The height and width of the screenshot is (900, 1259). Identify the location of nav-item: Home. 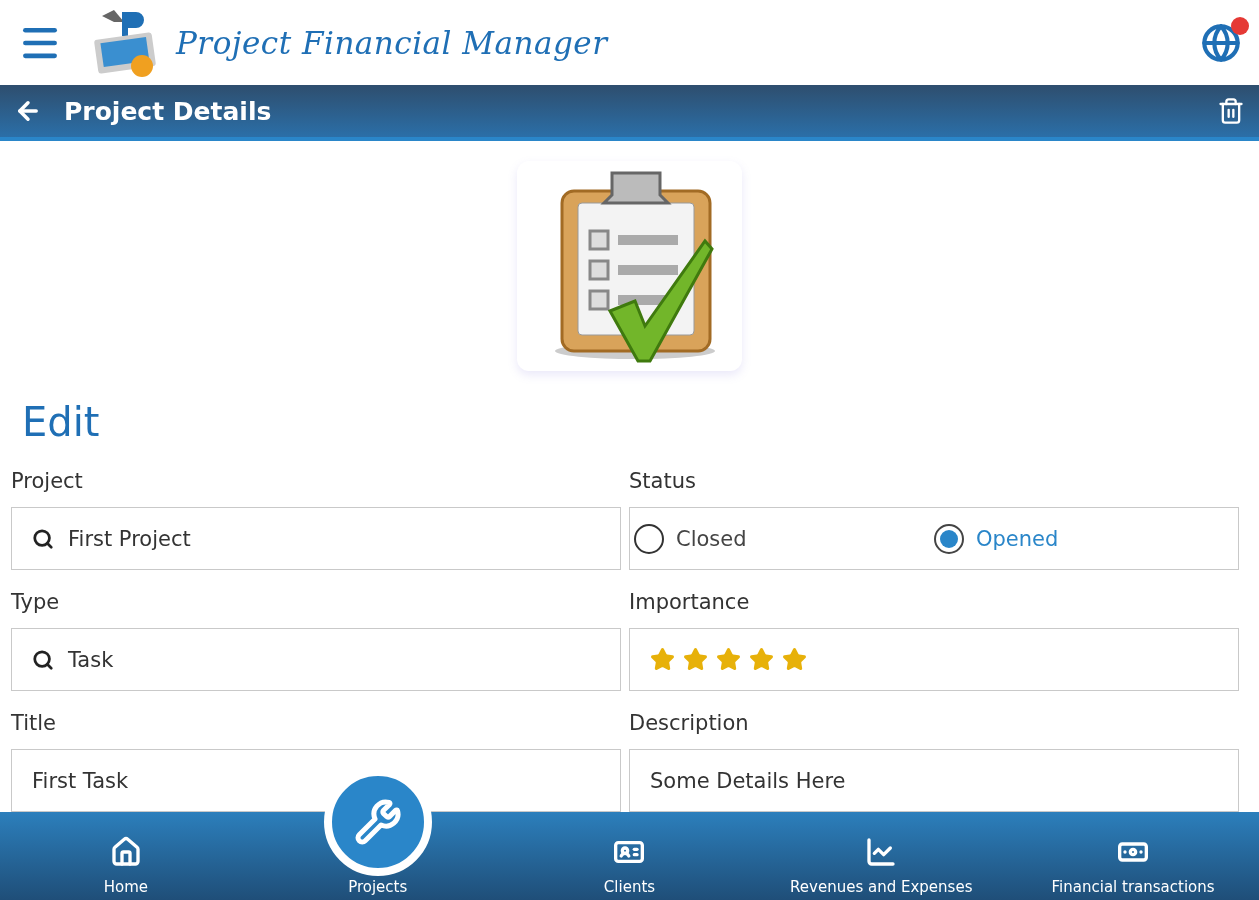
(126, 856).